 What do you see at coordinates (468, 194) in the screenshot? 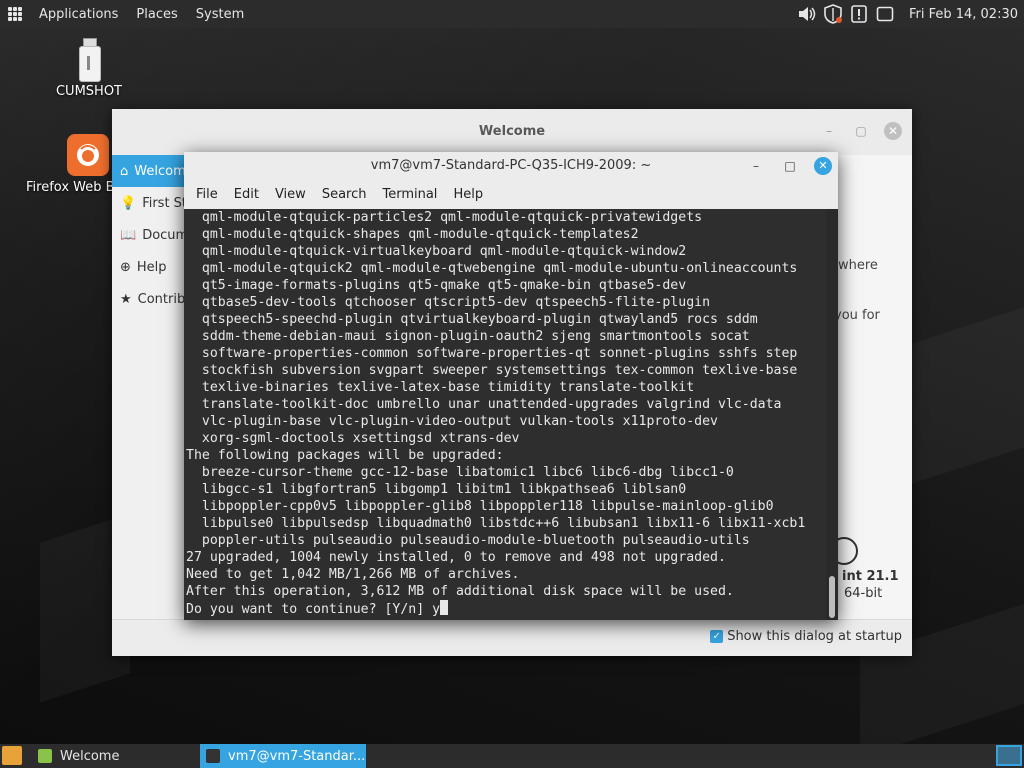
I see `menu-help: Help` at bounding box center [468, 194].